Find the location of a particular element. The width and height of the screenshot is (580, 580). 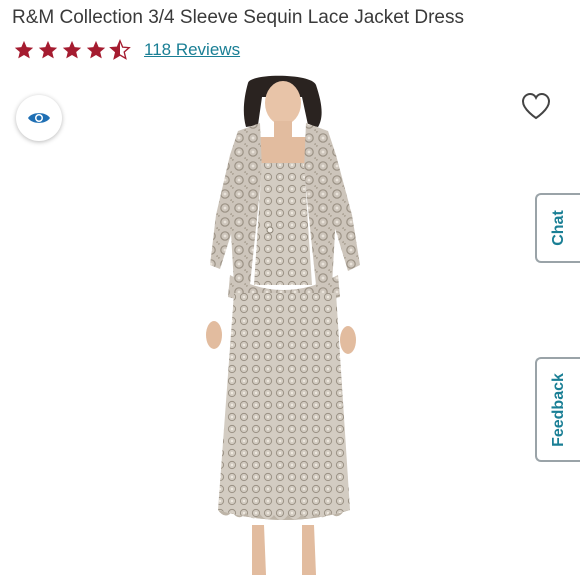

star-half-icon is located at coordinates (120, 49).